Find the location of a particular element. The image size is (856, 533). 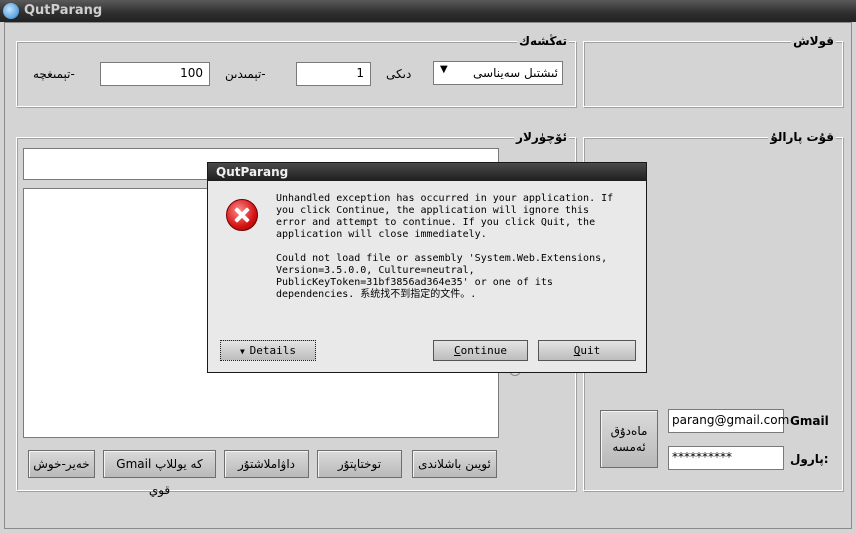

log-group-label: قولاش is located at coordinates (813, 41).